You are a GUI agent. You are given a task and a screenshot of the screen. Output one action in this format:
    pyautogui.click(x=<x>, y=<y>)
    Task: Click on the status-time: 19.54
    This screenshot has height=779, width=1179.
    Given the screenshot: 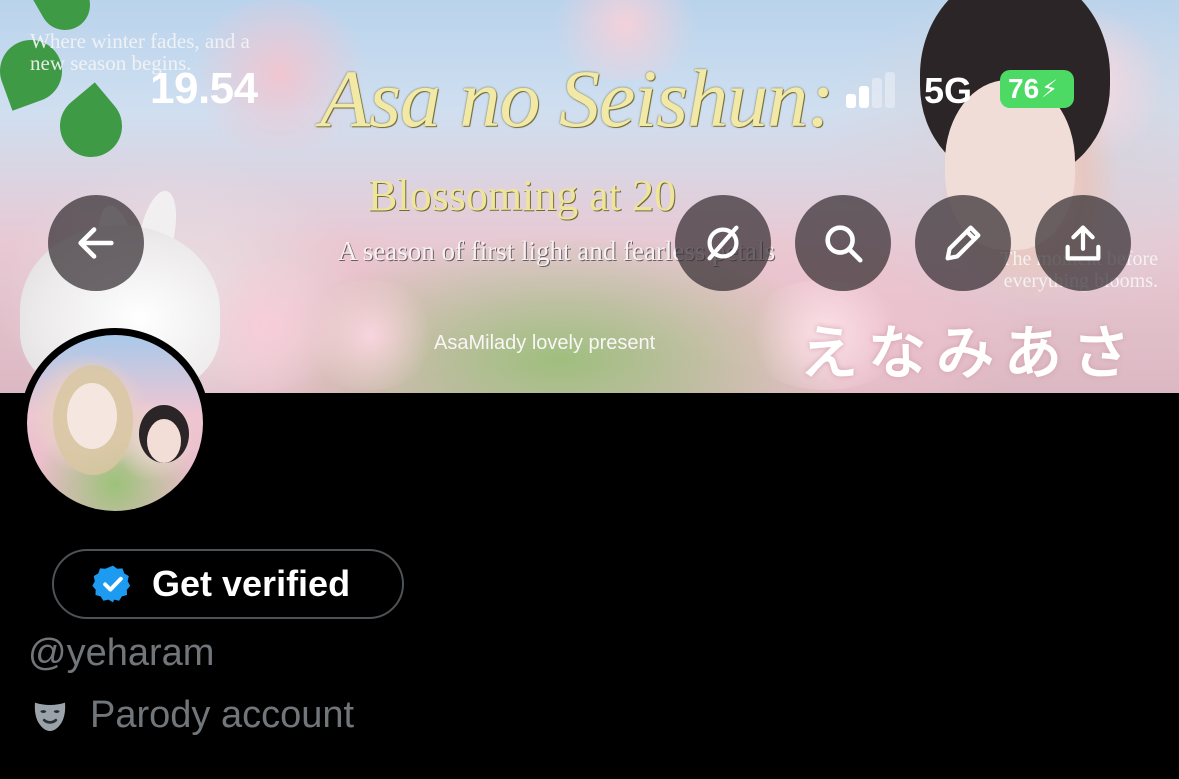 What is the action you would take?
    pyautogui.click(x=204, y=88)
    